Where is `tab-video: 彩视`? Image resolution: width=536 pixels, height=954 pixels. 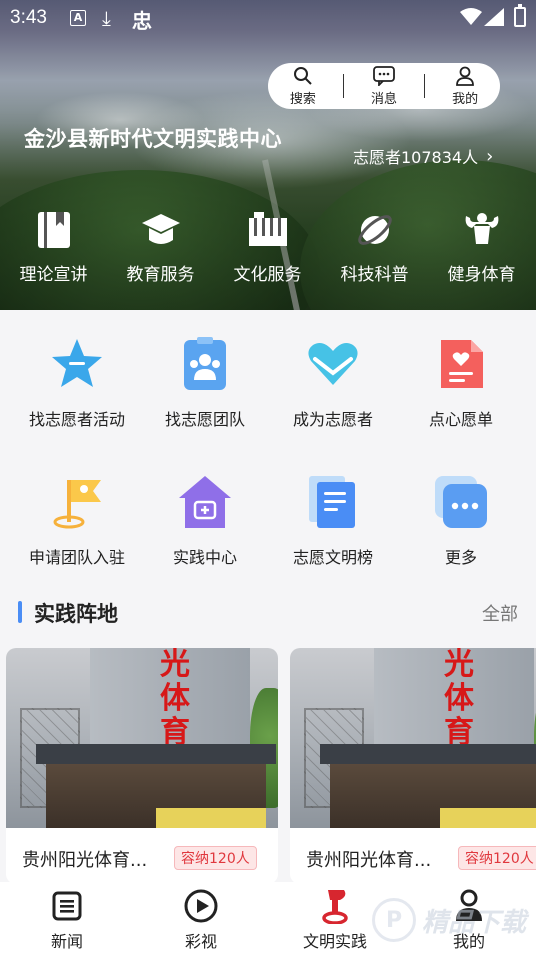
tab-video: 彩视 is located at coordinates (201, 918).